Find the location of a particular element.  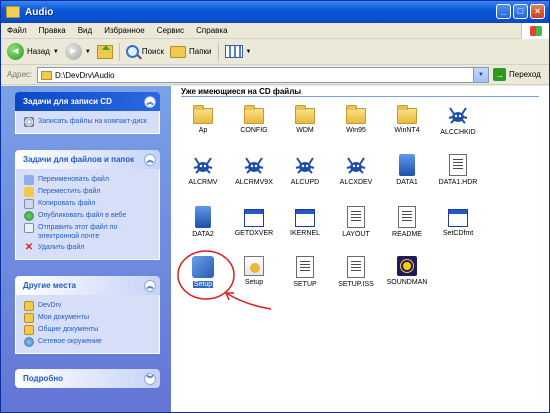

application-icon is located at coordinates (458, 218).